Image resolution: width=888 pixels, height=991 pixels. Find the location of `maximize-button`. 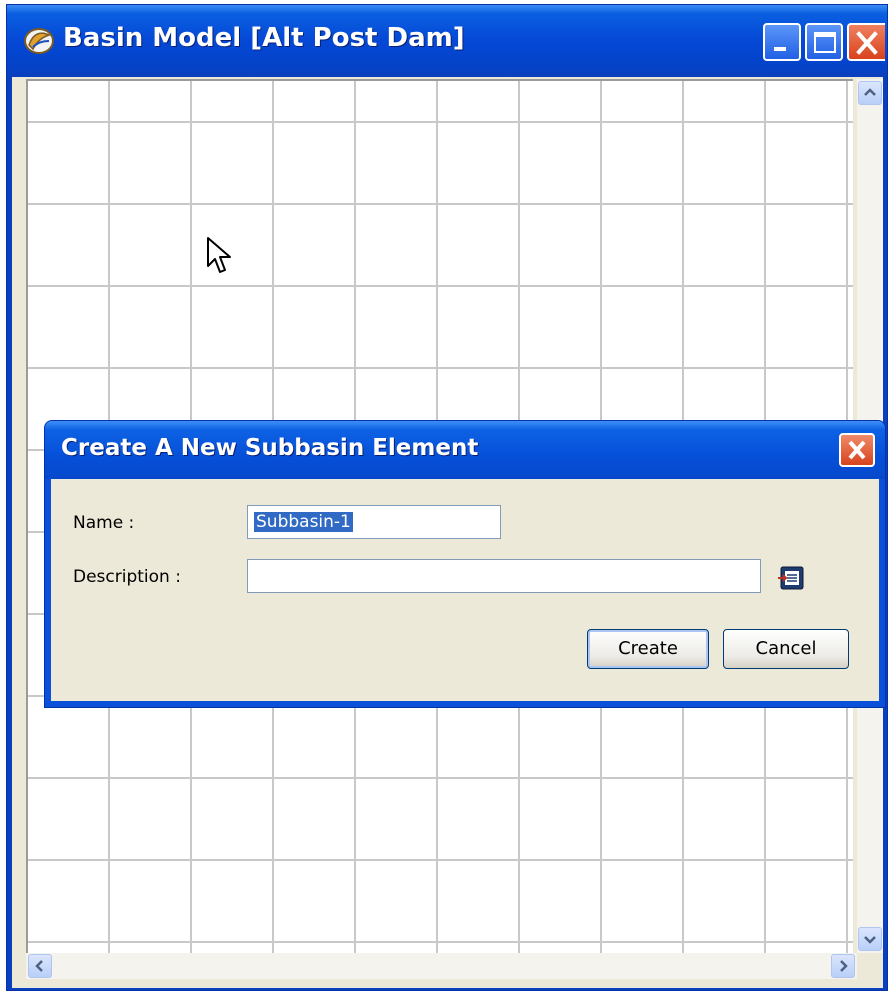

maximize-button is located at coordinates (824, 42).